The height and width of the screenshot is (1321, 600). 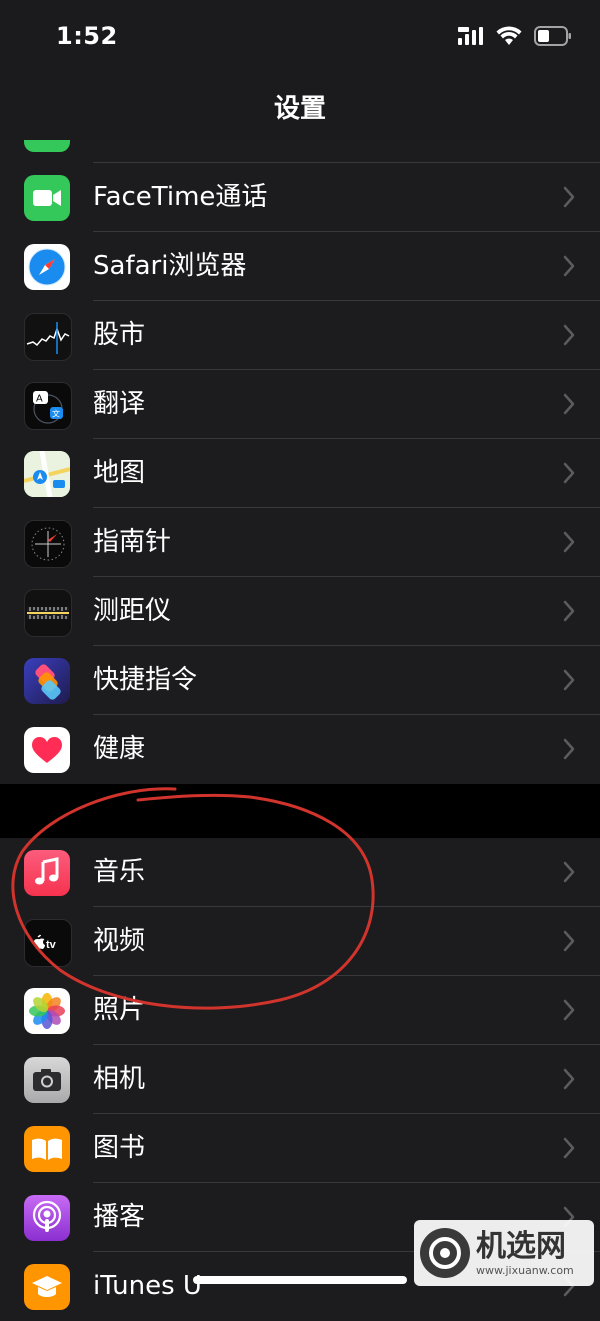 I want to click on page-title: 设置, so click(x=299, y=109).